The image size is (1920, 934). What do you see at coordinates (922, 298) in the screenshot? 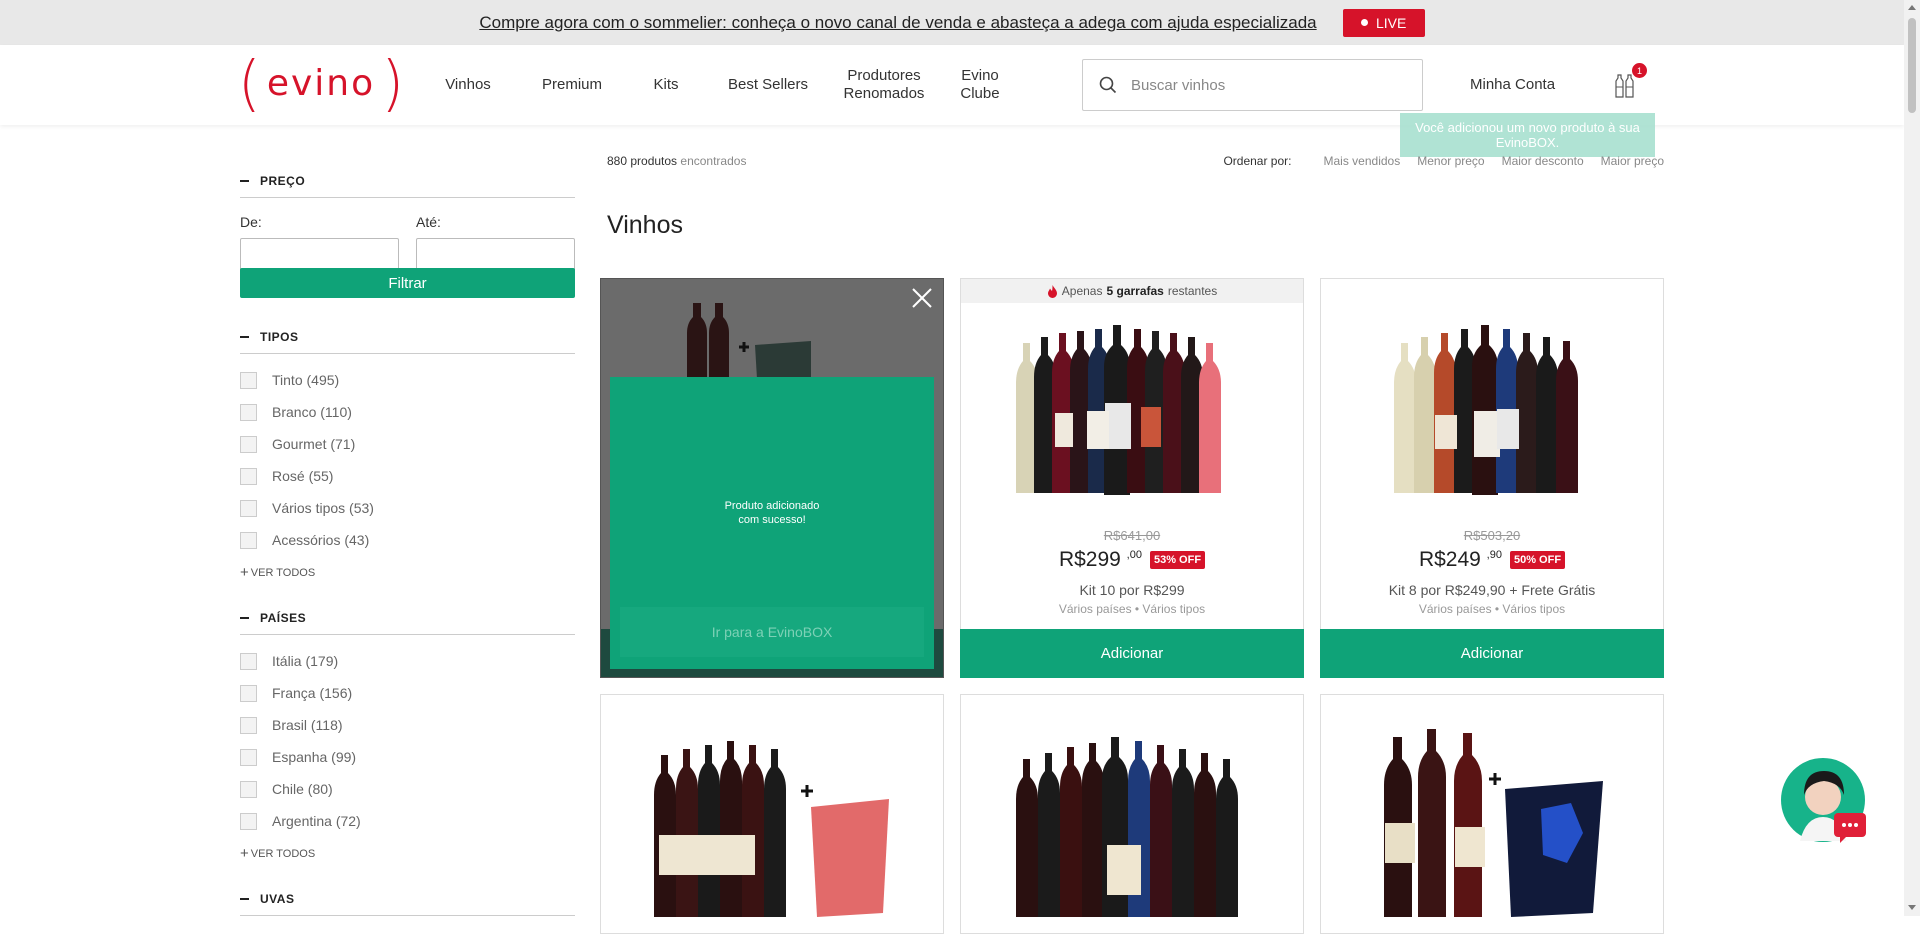
I see `close-icon` at bounding box center [922, 298].